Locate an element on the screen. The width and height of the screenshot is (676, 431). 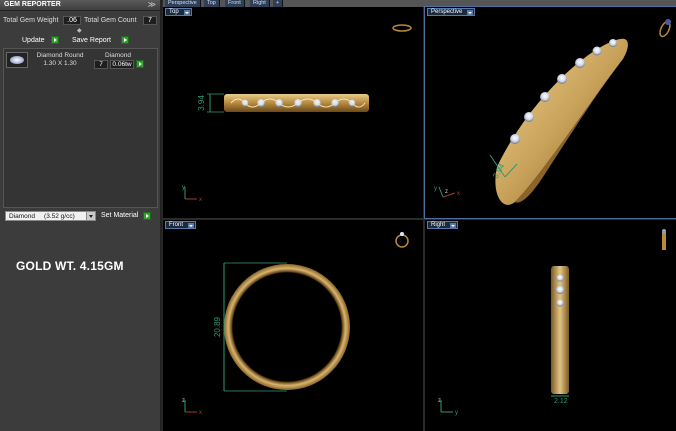
top-view-drawing: 3.94 yx is located at coordinates (297, 113).